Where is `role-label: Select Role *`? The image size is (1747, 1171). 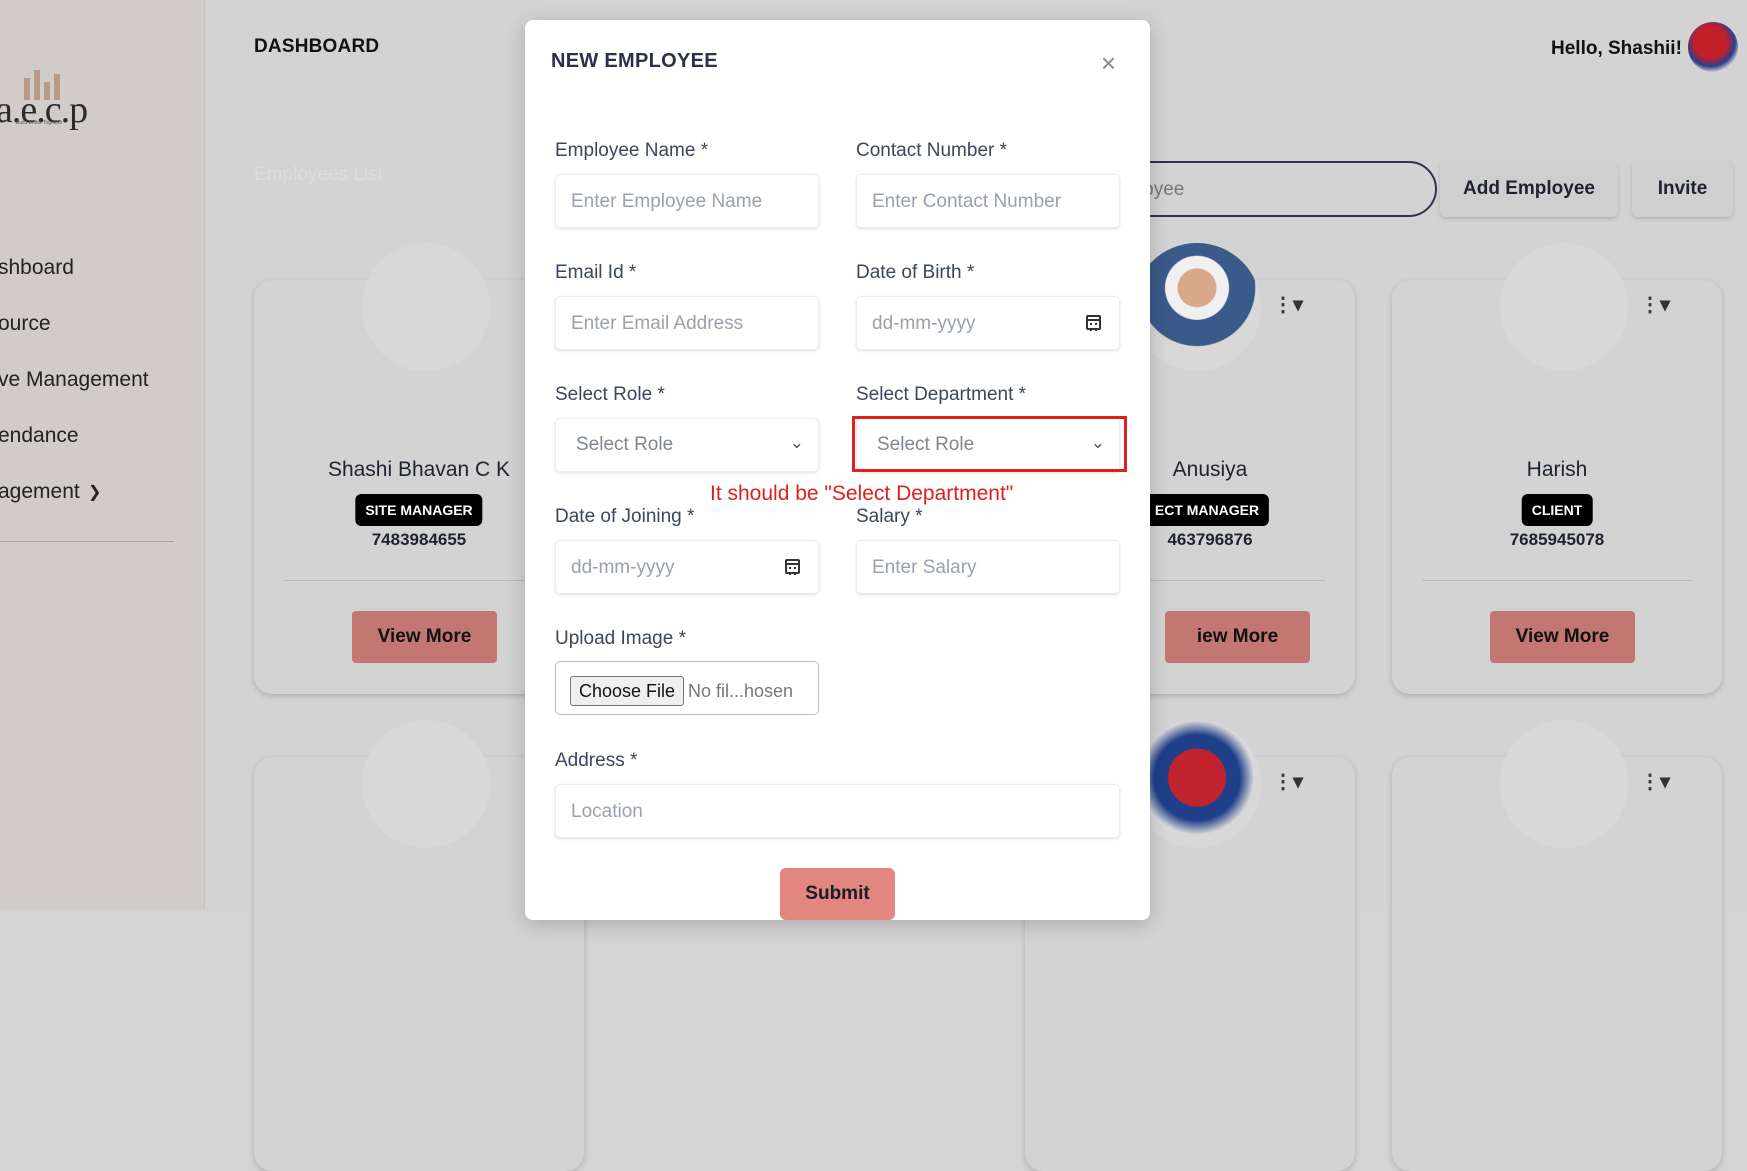 role-label: Select Role * is located at coordinates (610, 394).